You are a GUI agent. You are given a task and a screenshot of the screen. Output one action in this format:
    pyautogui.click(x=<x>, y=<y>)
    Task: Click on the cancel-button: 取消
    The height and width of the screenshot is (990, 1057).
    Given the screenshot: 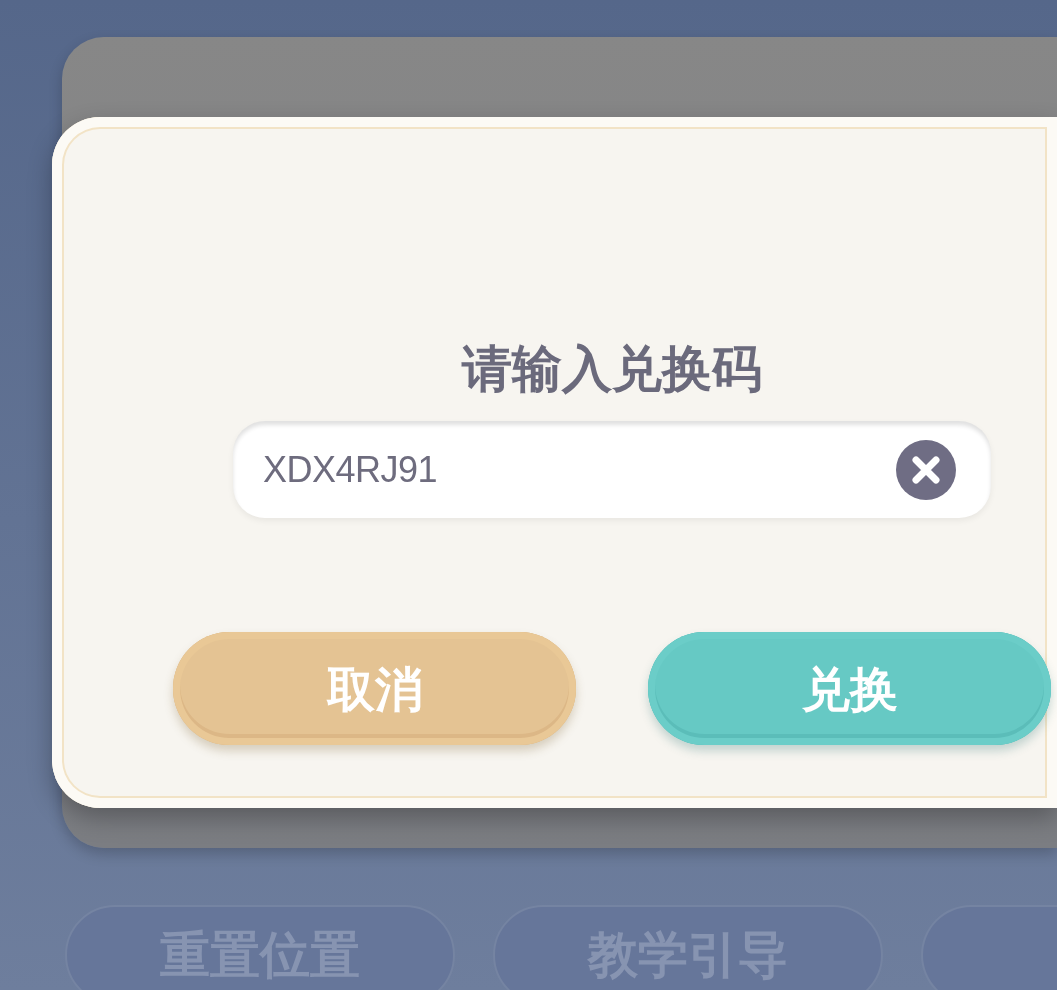 What is the action you would take?
    pyautogui.click(x=374, y=688)
    